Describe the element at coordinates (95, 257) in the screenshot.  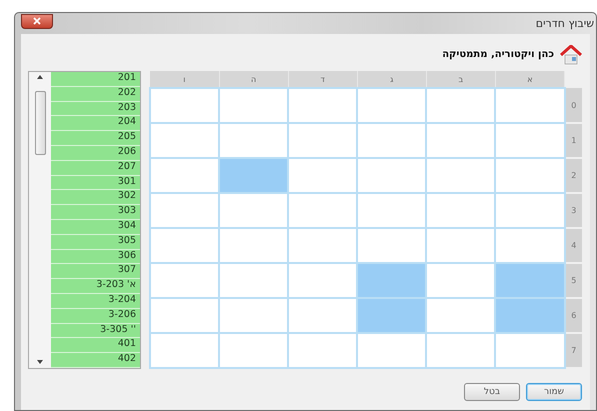
I see `room-item: 306` at that location.